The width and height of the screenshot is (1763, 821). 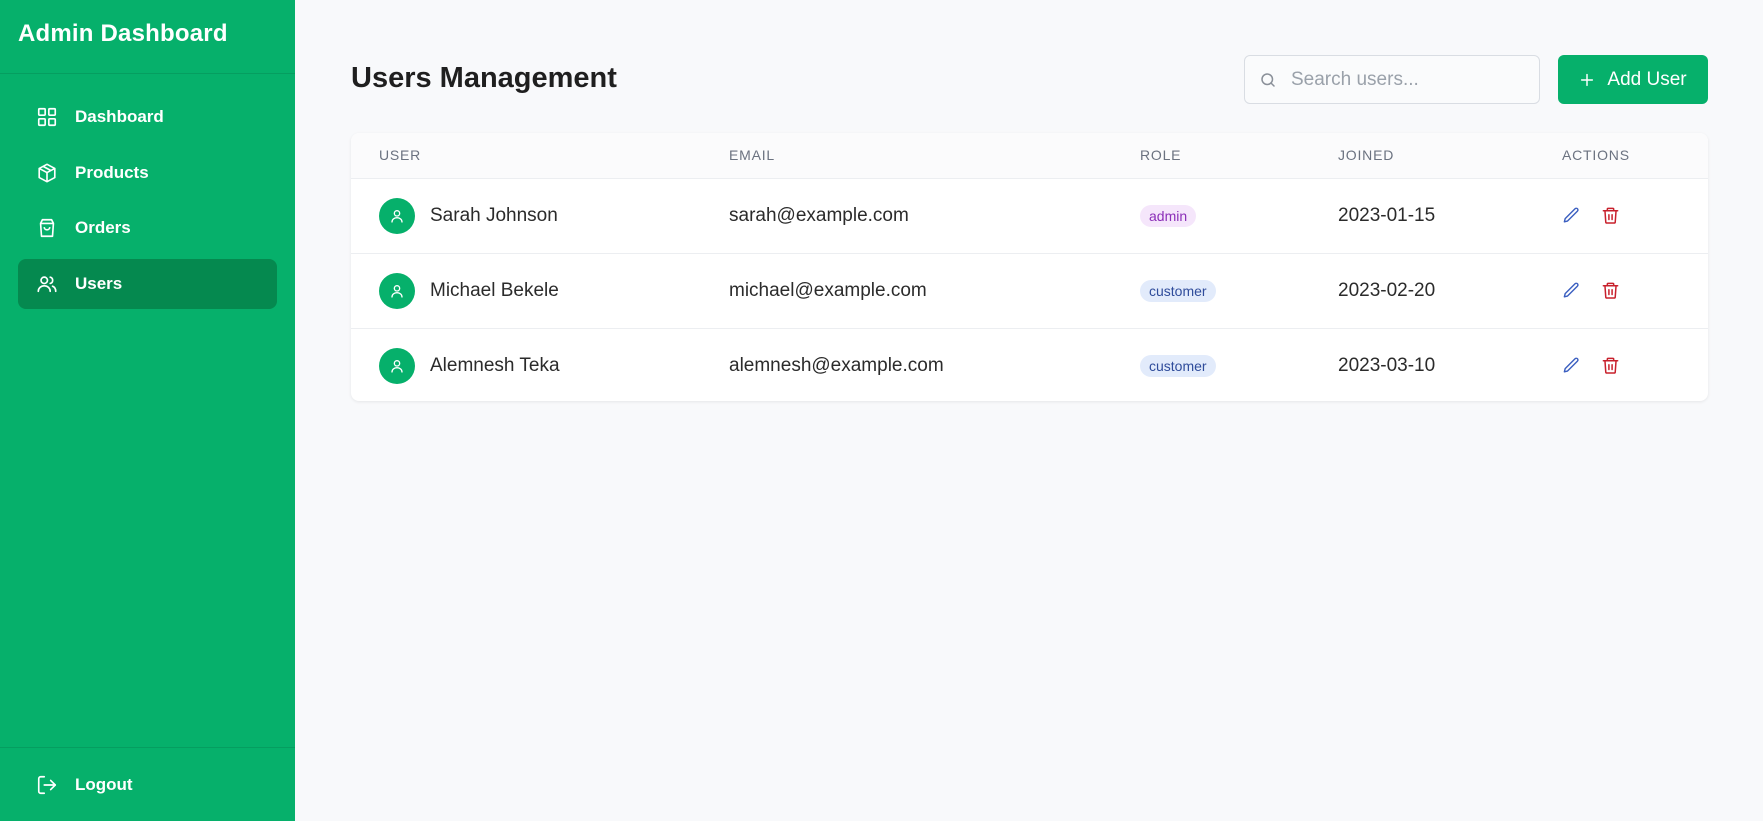 I want to click on sidebar-item-products: Products, so click(x=147, y=173).